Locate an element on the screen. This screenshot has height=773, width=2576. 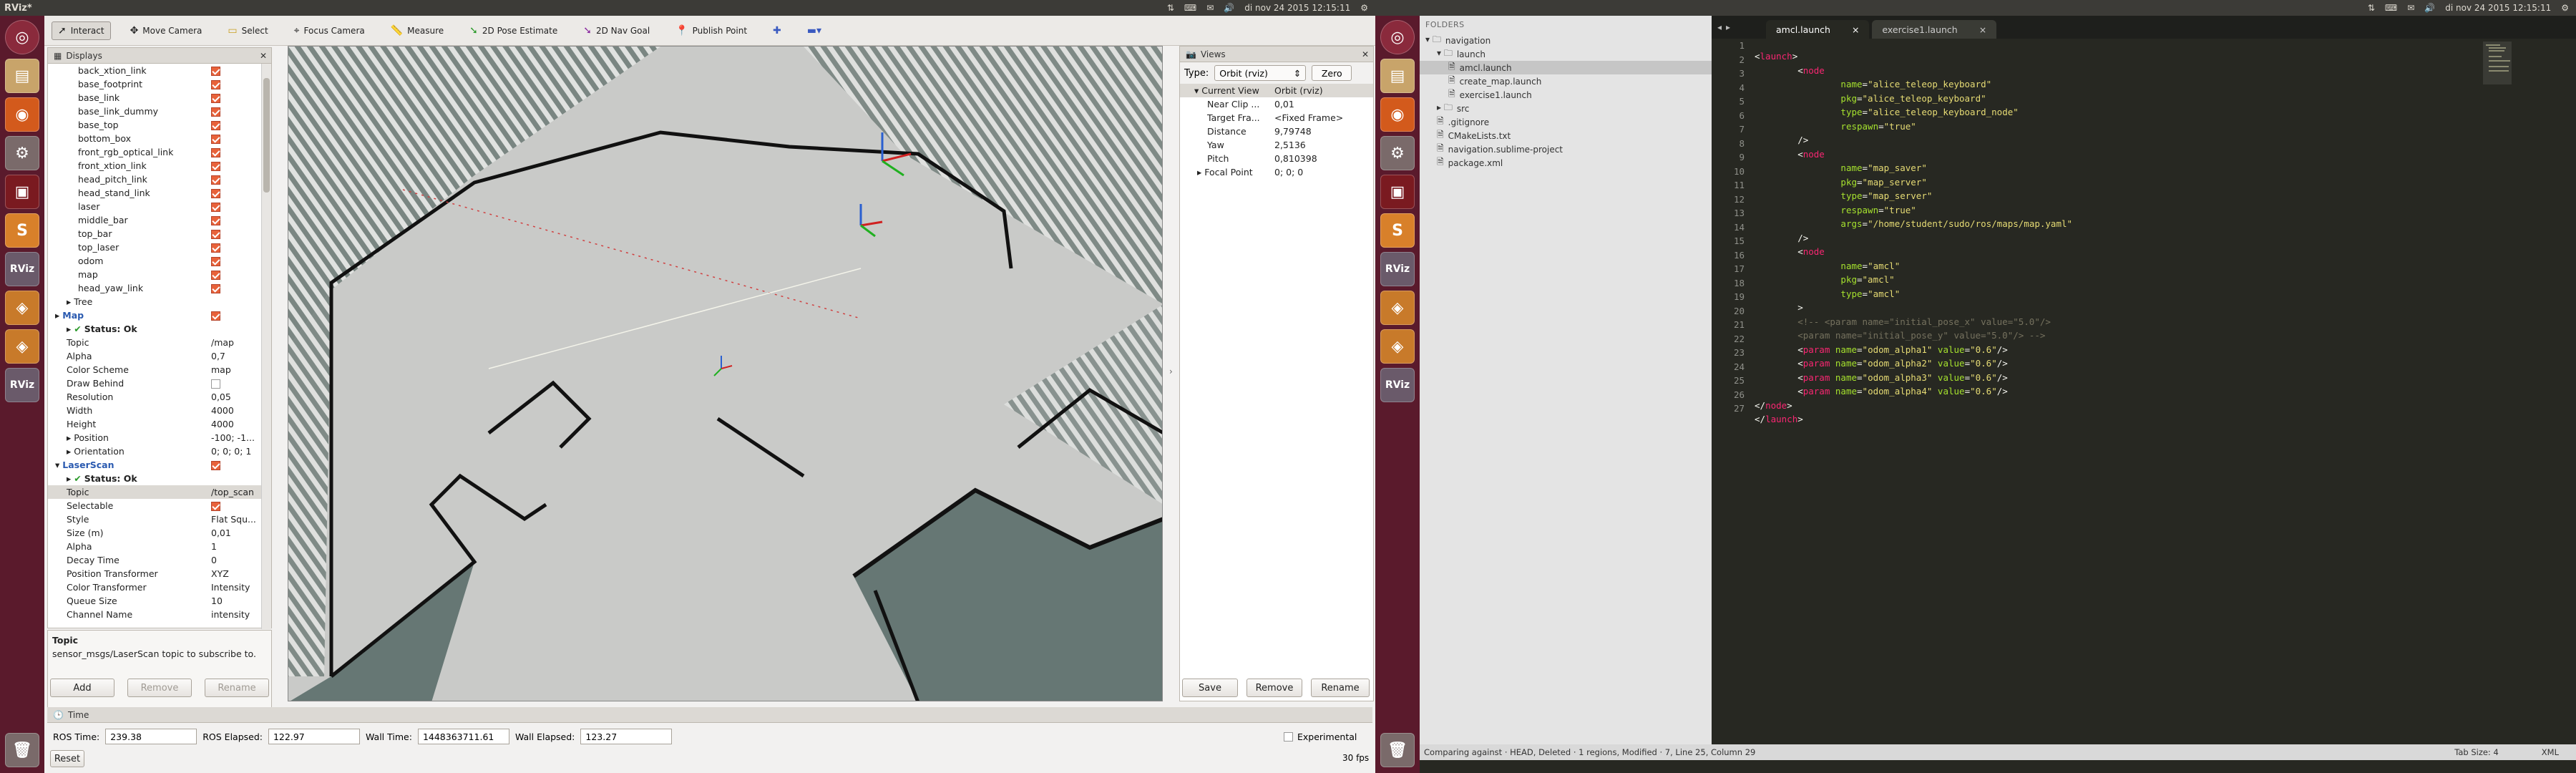
tool-remove: ▬▾ is located at coordinates (814, 30).